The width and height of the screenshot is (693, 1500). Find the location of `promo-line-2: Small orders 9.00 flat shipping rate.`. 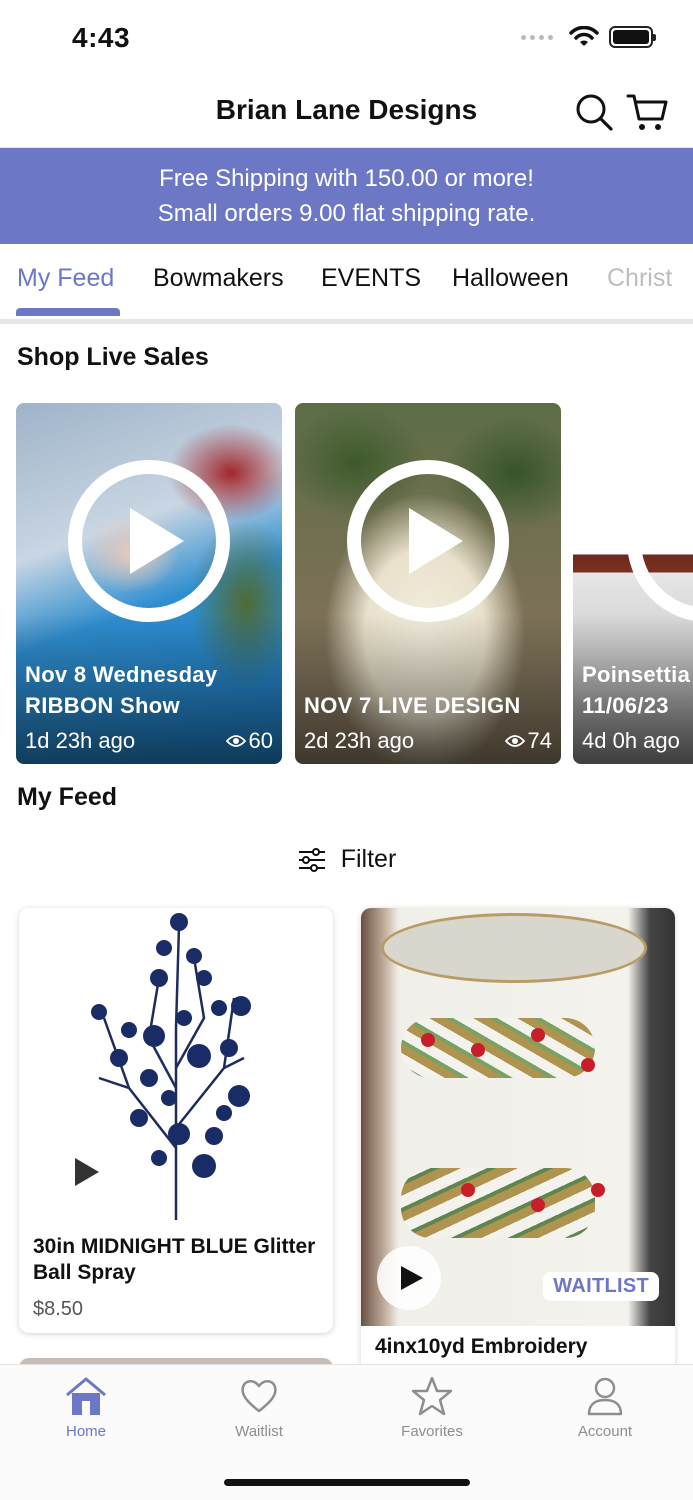

promo-line-2: Small orders 9.00 flat shipping rate. is located at coordinates (346, 213).